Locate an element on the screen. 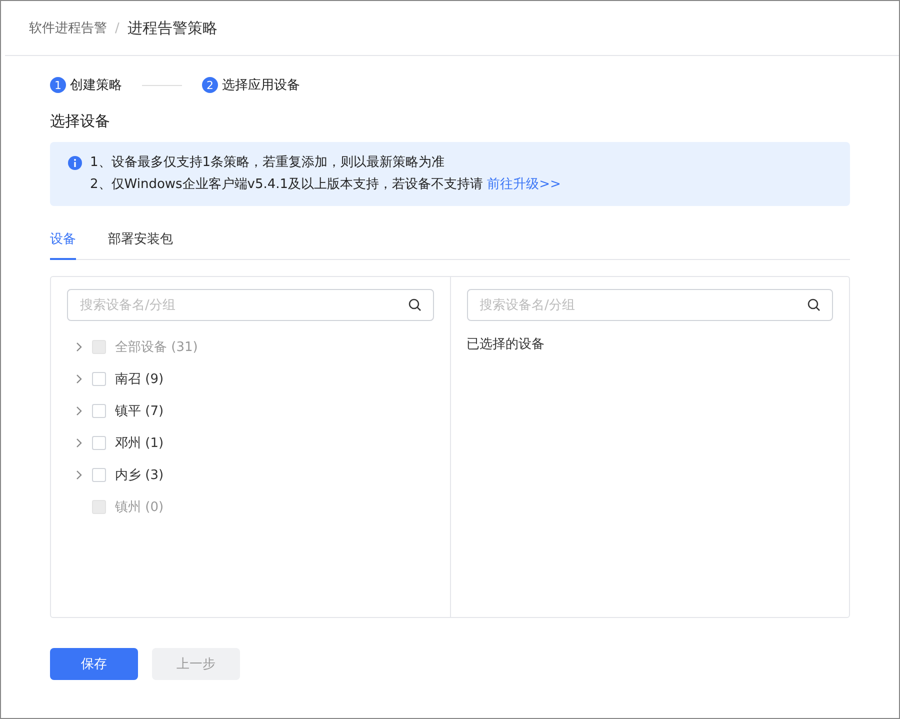 The image size is (900, 719). tree-item-label: 镇平 (7) is located at coordinates (139, 411).